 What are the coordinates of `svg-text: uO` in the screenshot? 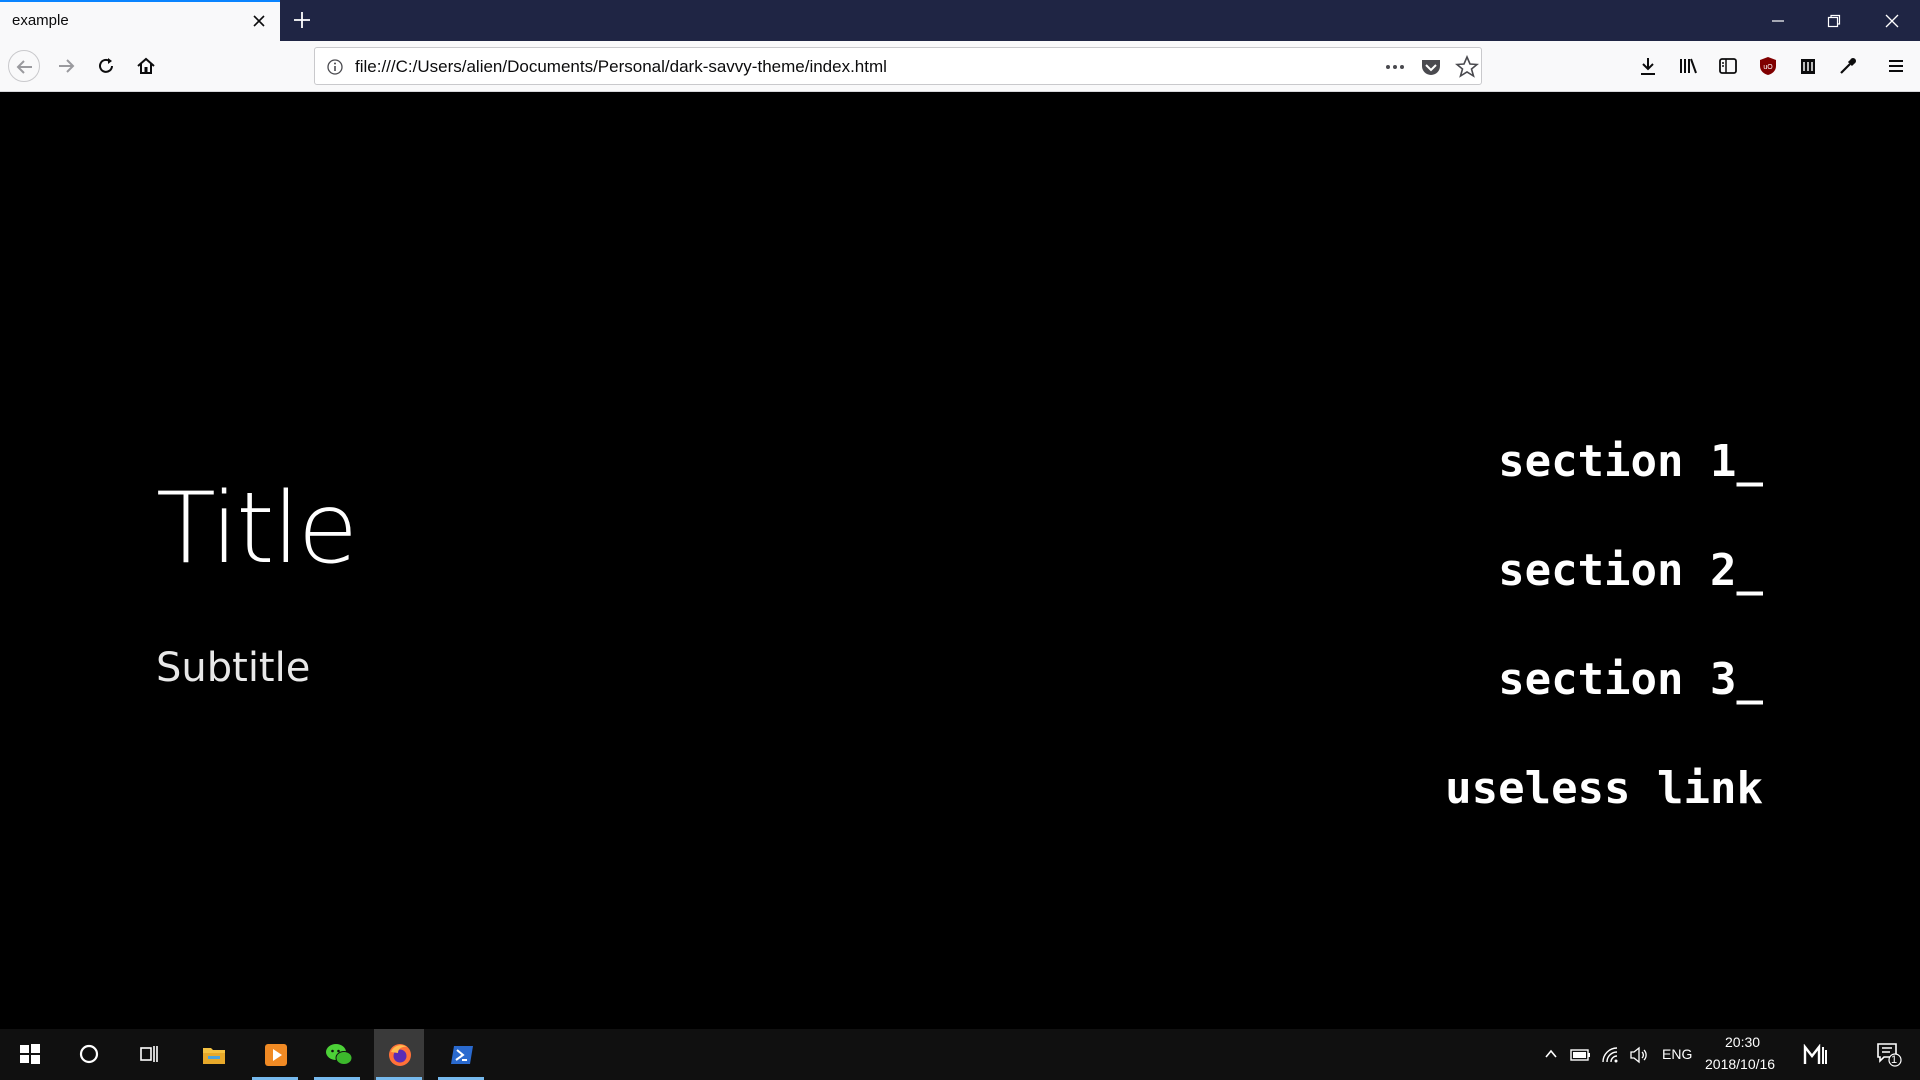 It's located at (1768, 67).